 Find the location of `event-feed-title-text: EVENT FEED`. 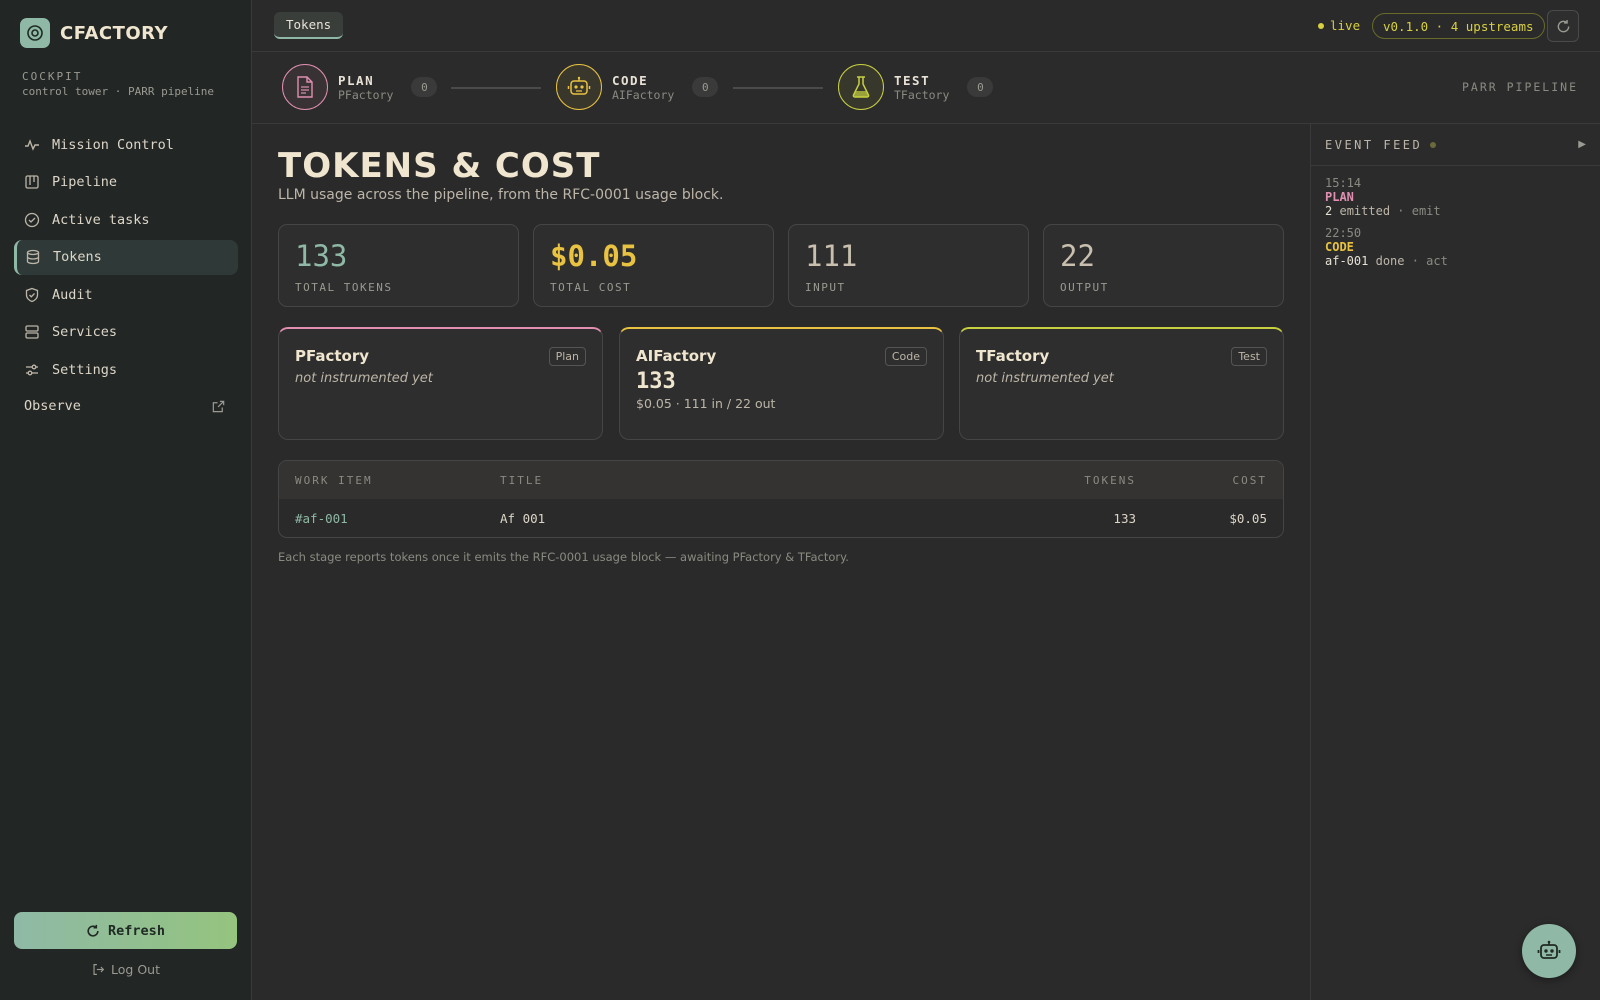

event-feed-title-text: EVENT FEED is located at coordinates (1374, 144).